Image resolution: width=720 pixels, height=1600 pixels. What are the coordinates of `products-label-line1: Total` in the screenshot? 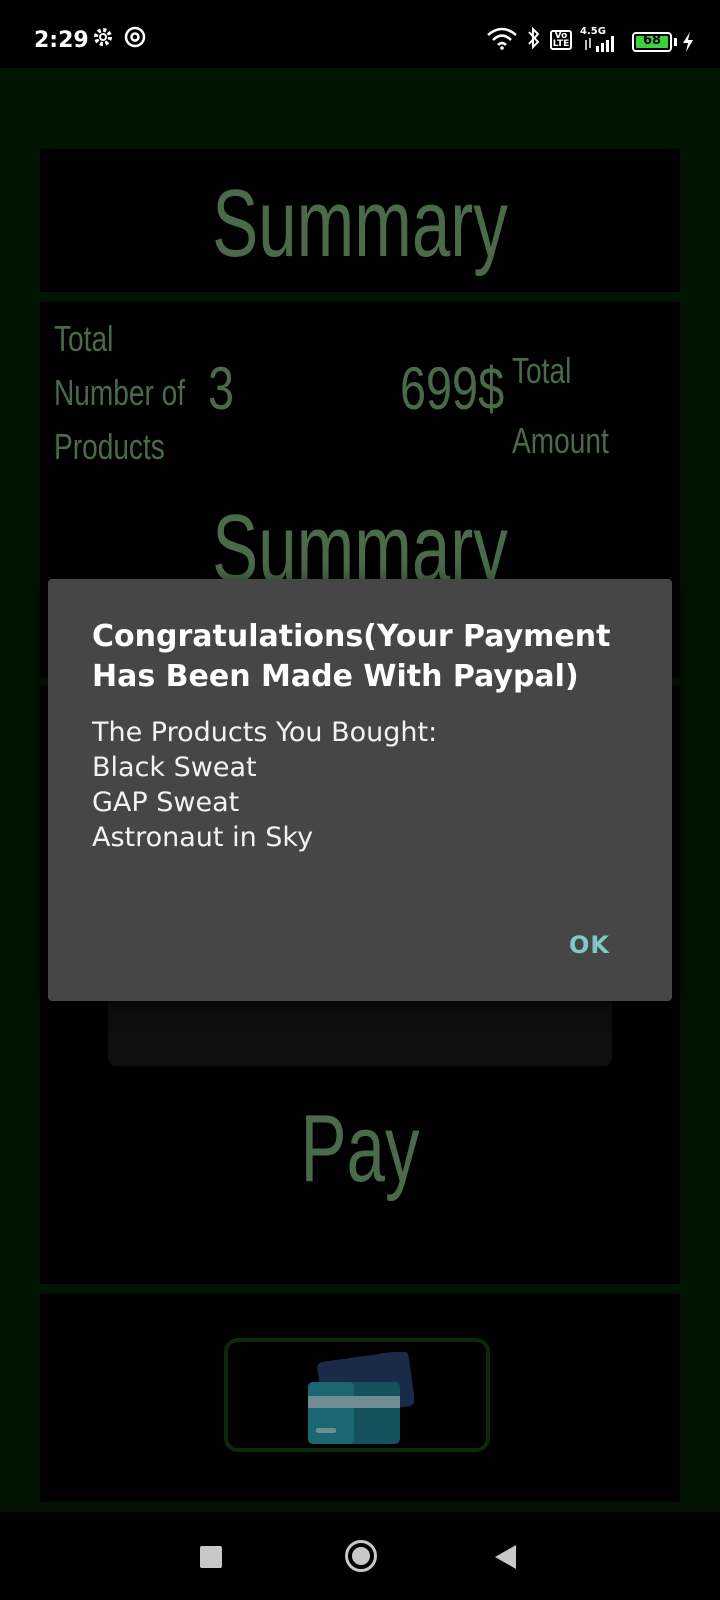 It's located at (84, 338).